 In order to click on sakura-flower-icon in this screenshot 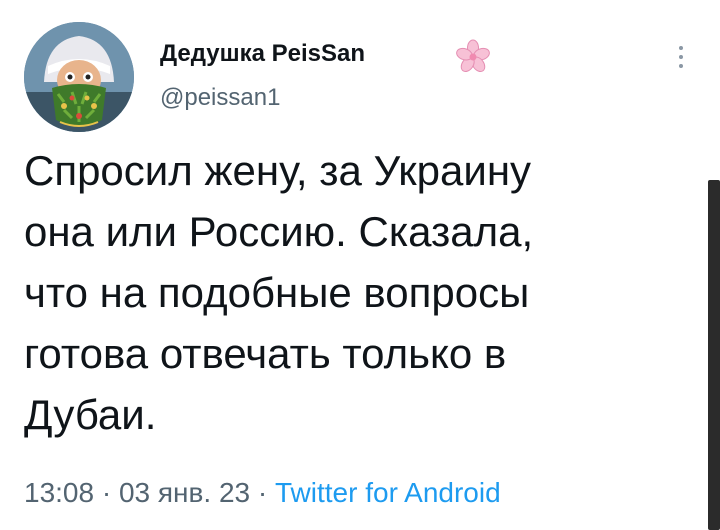, I will do `click(473, 56)`.